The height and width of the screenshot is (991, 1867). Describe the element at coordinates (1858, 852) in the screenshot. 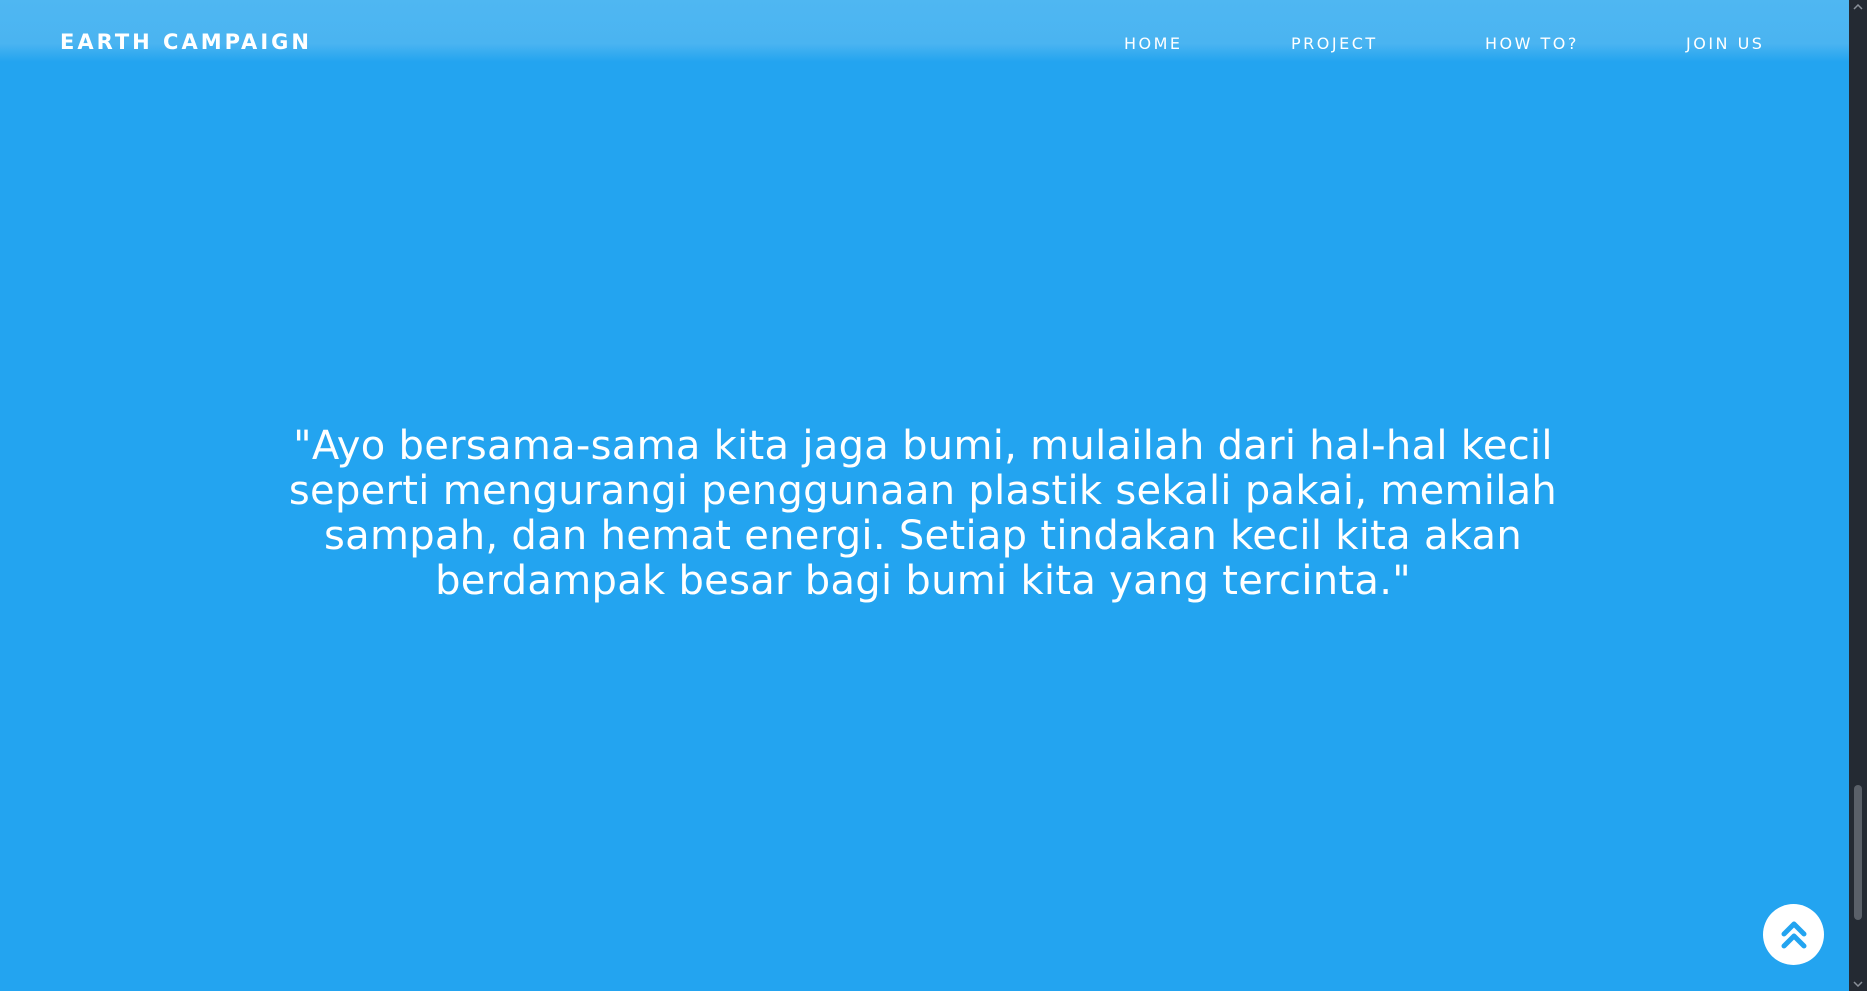

I see `scrollbar-thumb` at that location.